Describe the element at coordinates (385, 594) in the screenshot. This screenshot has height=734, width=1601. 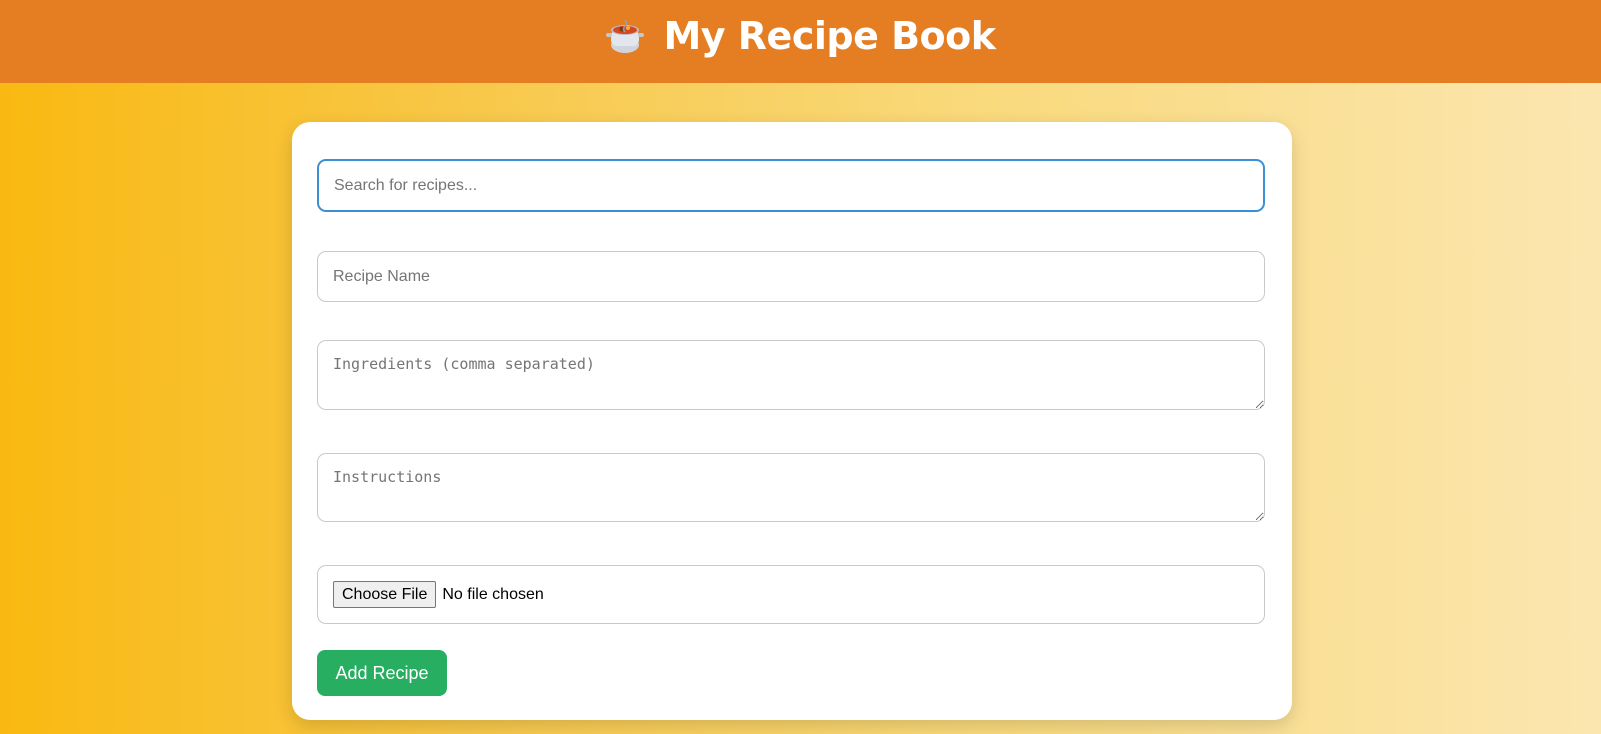
I see `choose-file-button: Choose File` at that location.